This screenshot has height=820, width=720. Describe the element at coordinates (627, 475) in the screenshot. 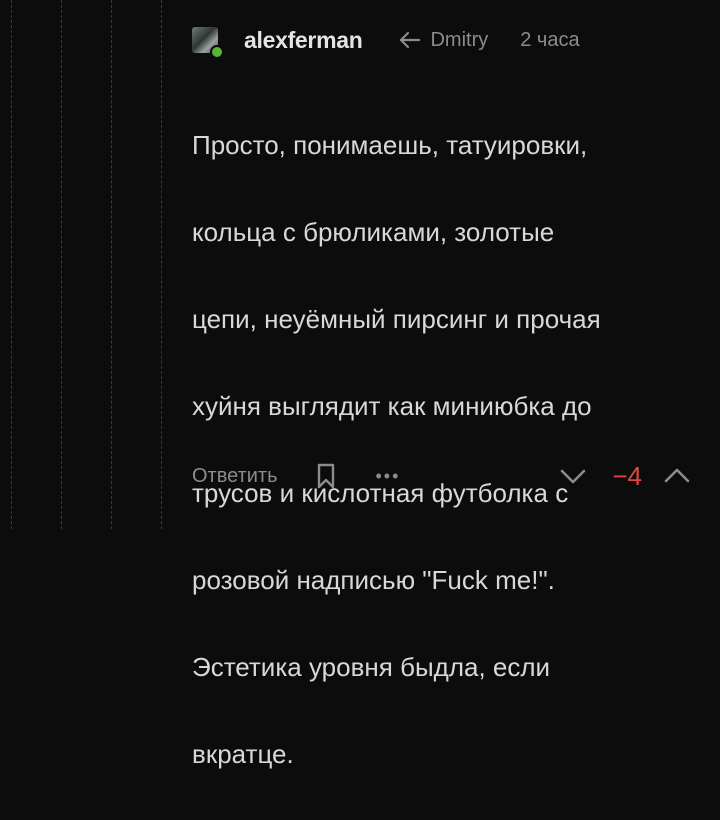

I see `comment-rating: −4` at that location.